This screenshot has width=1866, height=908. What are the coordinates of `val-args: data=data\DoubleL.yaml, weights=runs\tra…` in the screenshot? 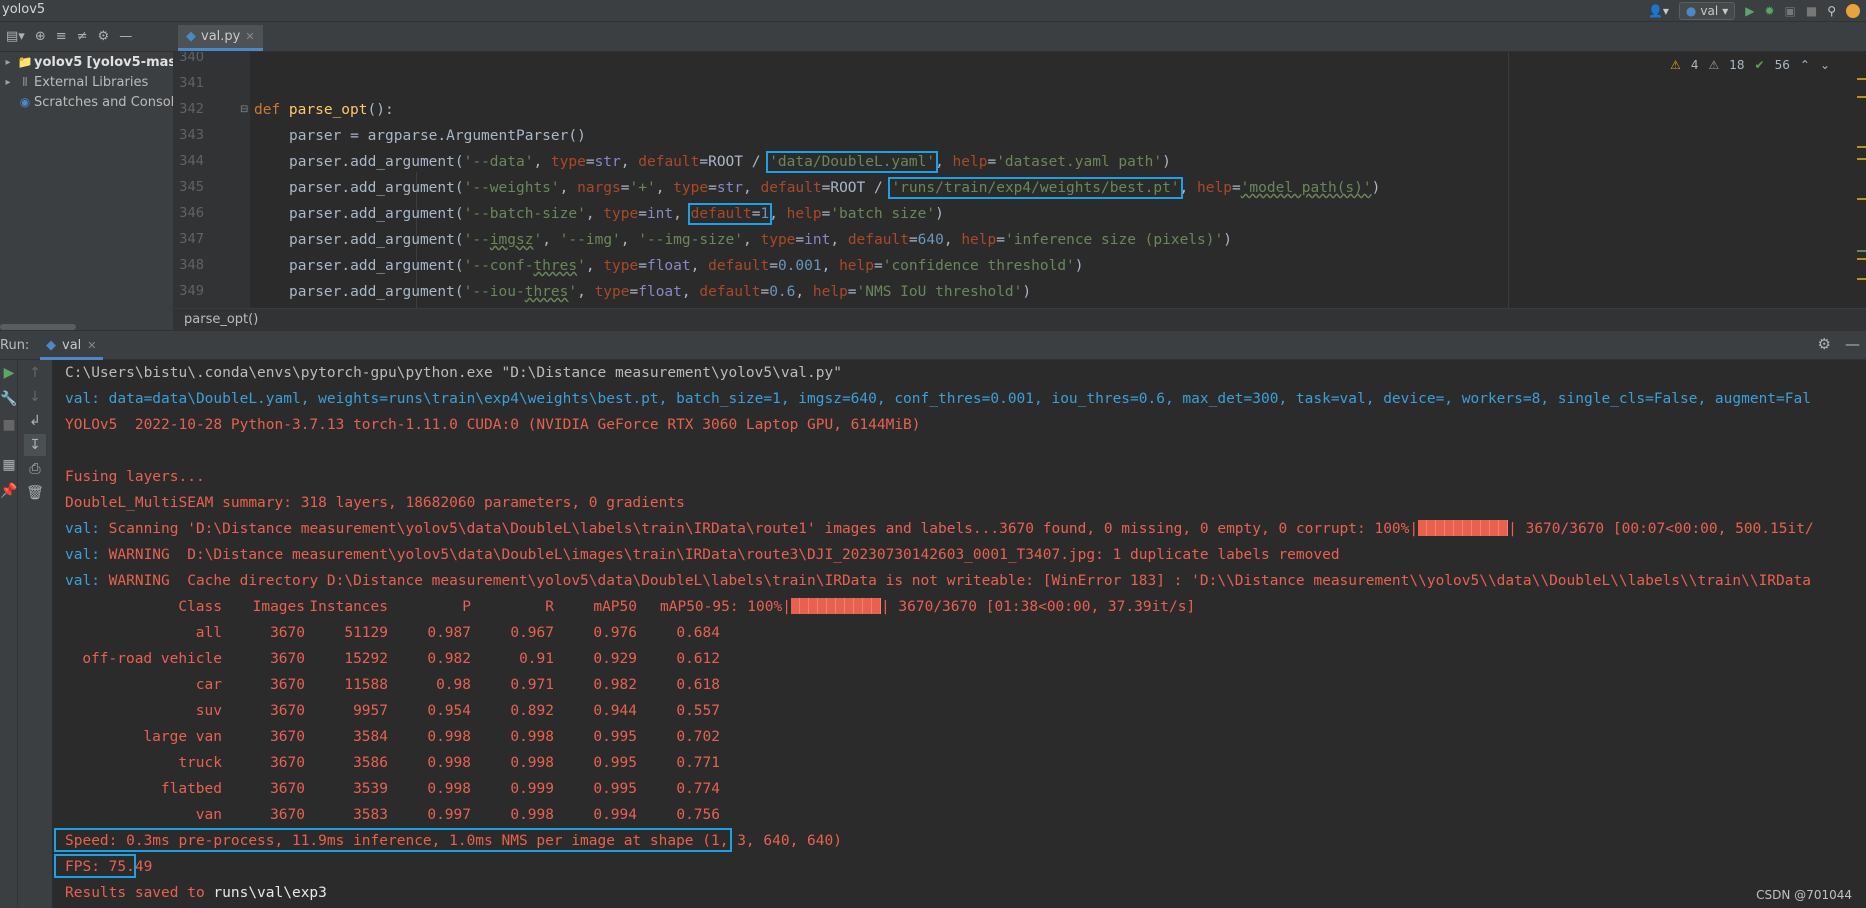 It's located at (959, 399).